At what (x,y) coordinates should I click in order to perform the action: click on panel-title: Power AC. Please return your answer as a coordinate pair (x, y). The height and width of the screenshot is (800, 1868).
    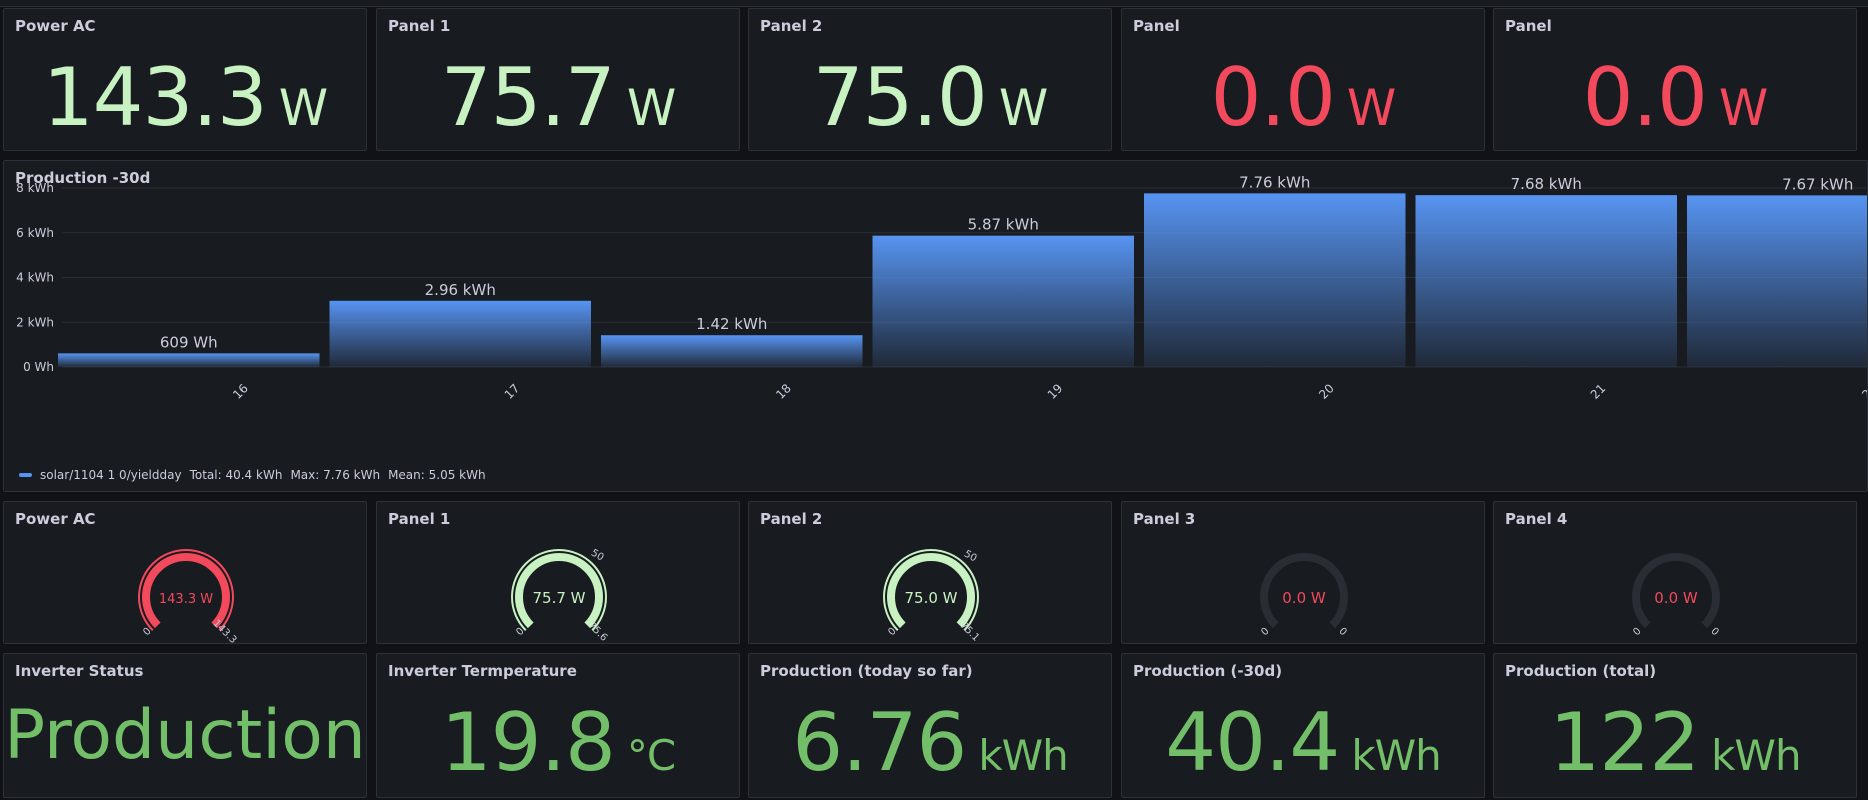
    Looking at the image, I should click on (55, 26).